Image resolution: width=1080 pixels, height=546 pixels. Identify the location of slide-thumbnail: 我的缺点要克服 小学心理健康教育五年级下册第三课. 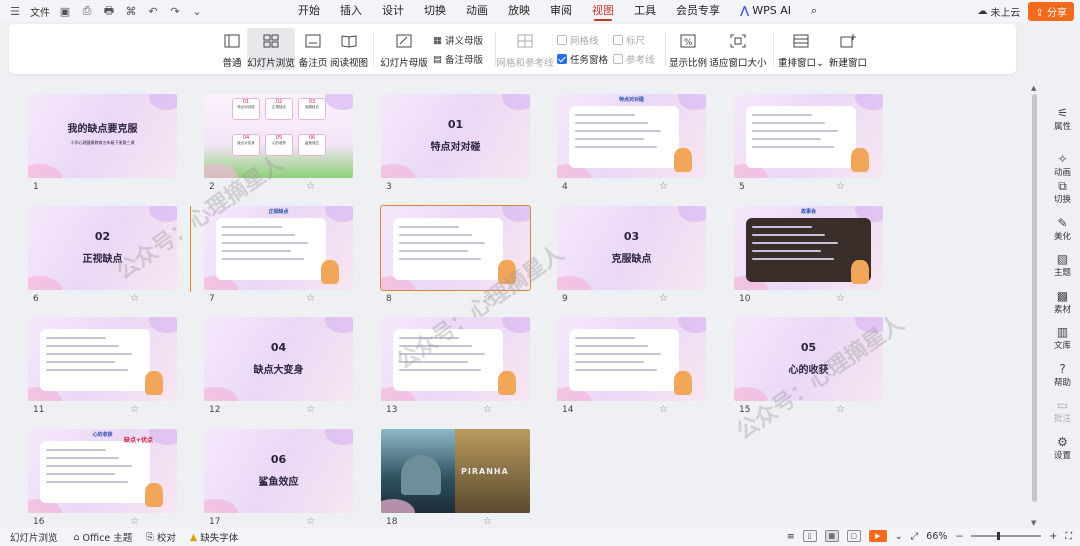
(102, 136).